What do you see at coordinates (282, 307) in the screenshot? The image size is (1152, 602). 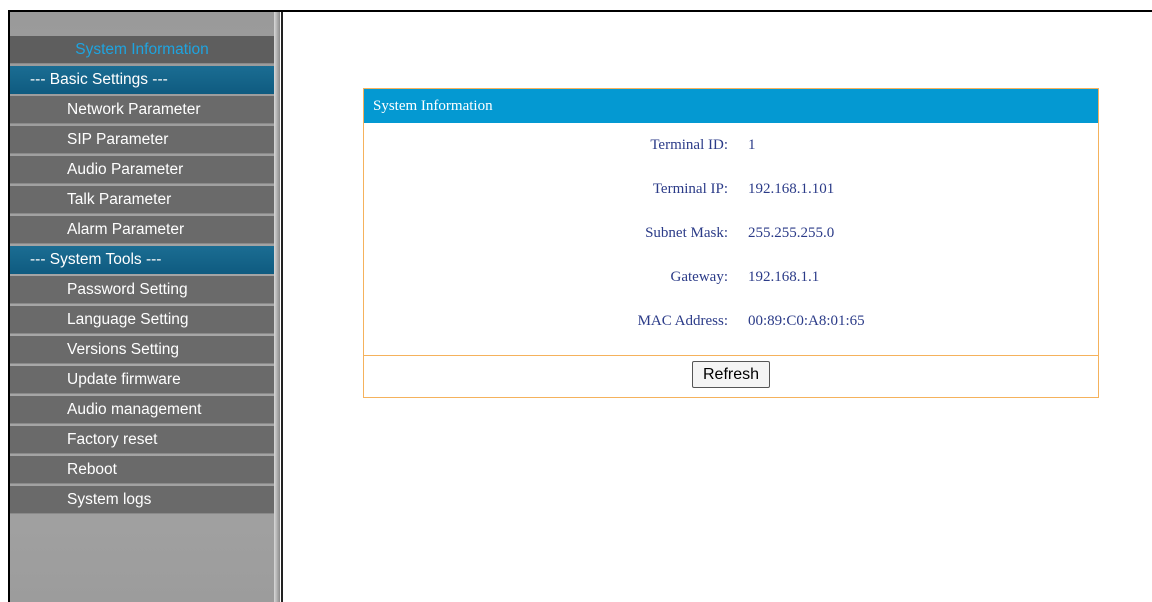 I see `frame-divider` at bounding box center [282, 307].